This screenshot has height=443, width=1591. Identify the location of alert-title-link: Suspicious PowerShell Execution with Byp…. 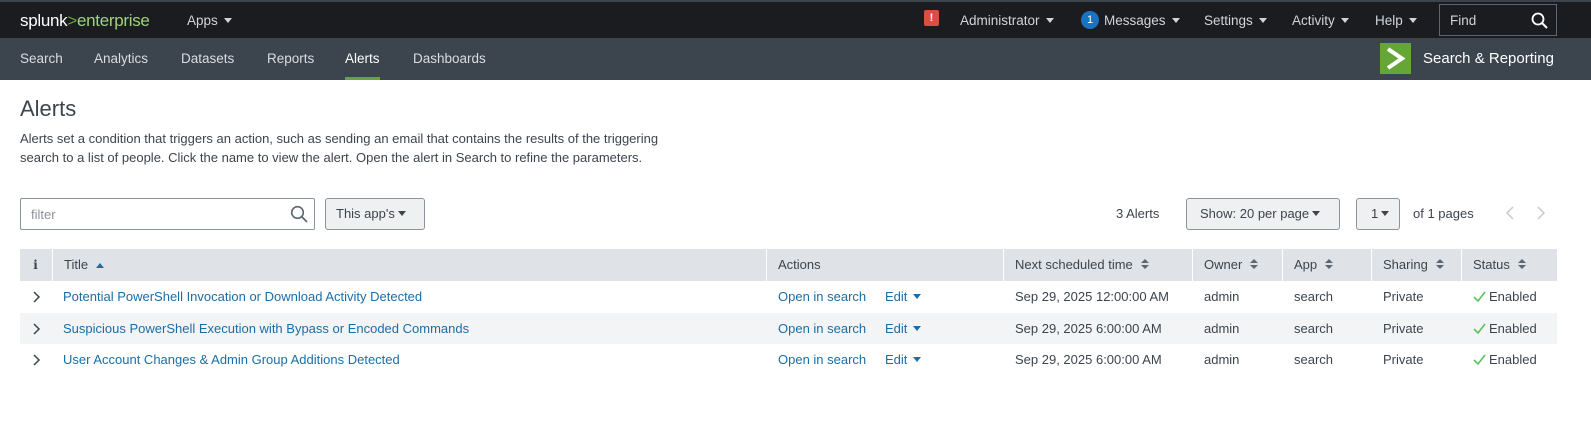
(266, 328).